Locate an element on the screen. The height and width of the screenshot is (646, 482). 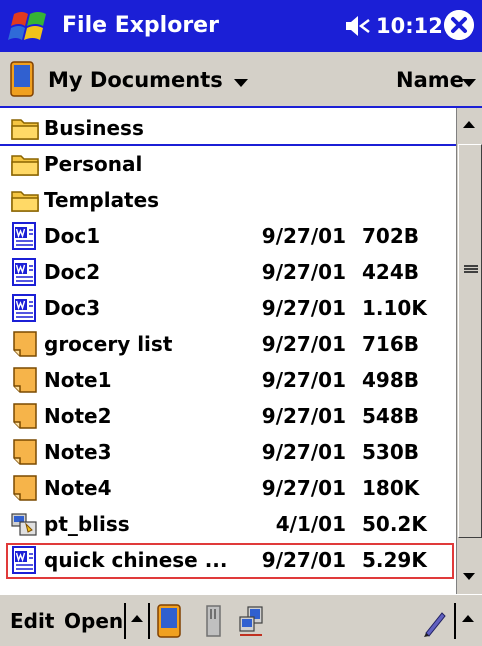
sort-dropdown: Name is located at coordinates (430, 80).